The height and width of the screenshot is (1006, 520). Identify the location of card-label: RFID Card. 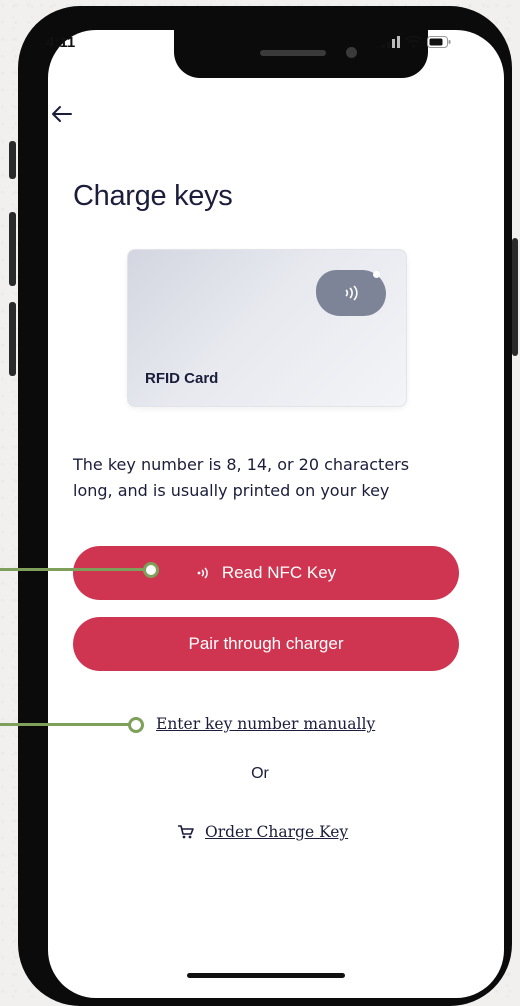
(182, 378).